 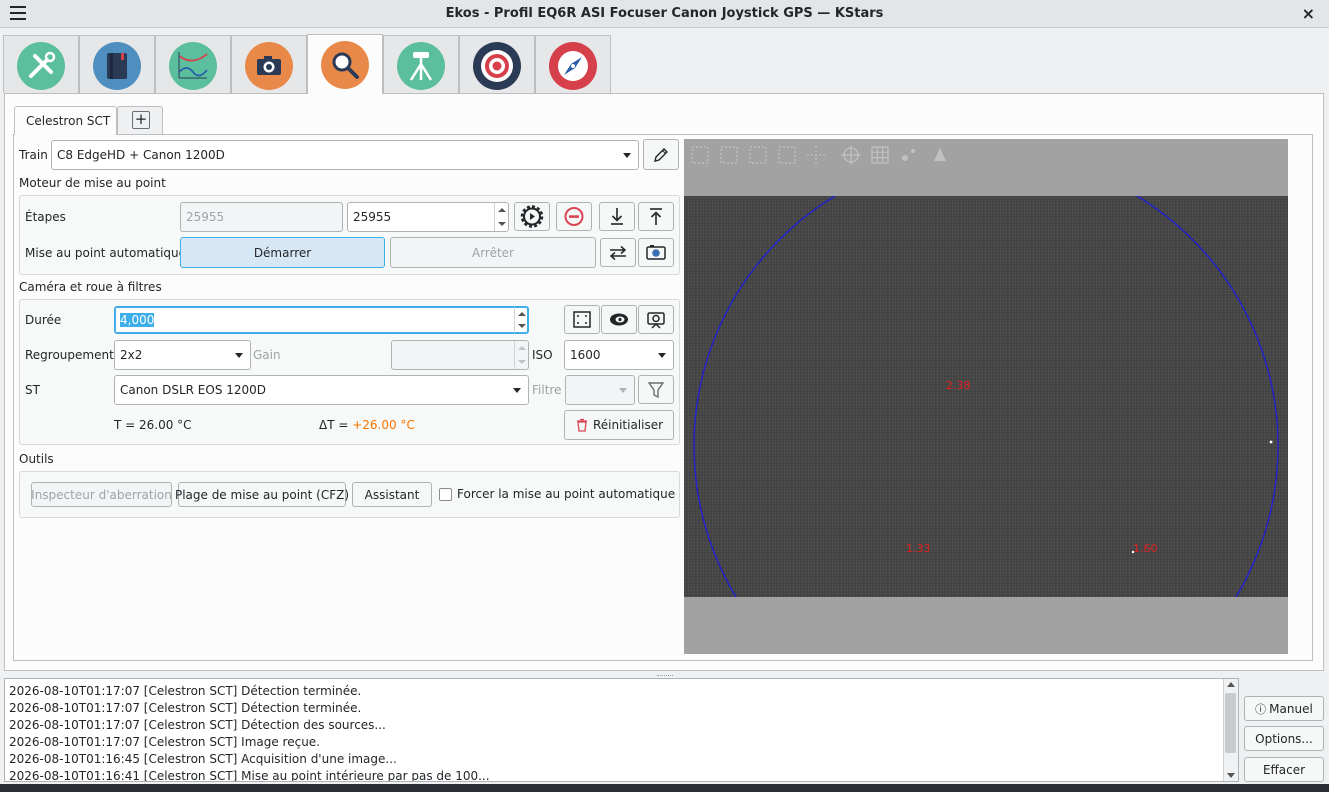 I want to click on zoom-out-icon, so click(x=729, y=155).